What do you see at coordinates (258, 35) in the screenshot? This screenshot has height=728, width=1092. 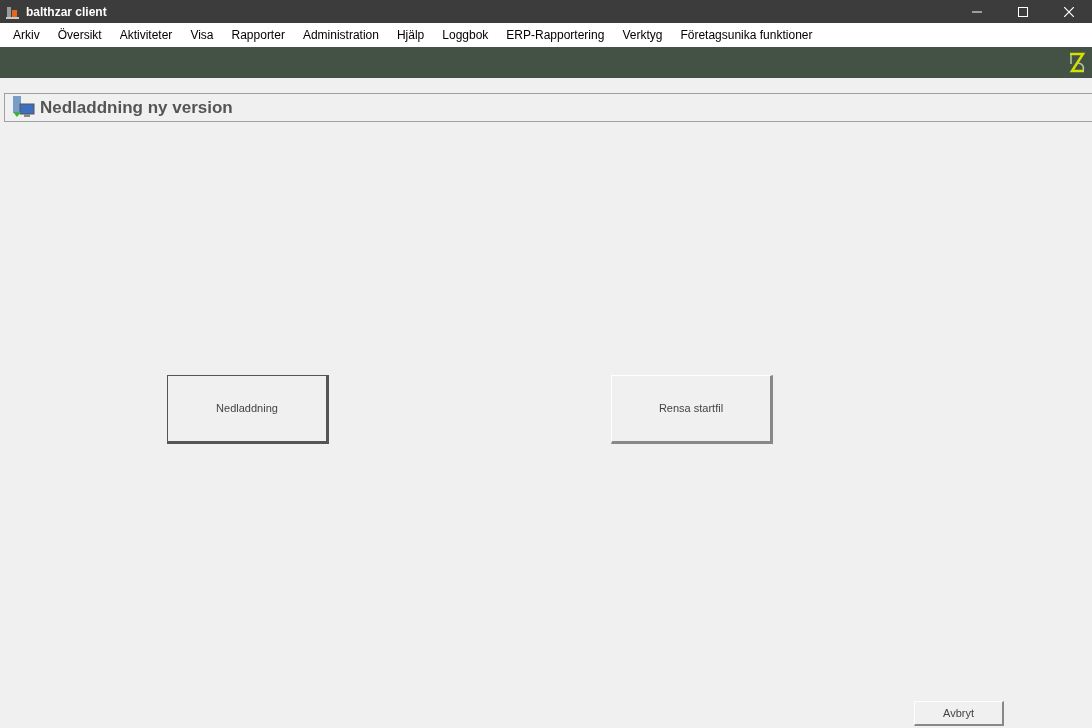 I see `menu-item: Rapporter` at bounding box center [258, 35].